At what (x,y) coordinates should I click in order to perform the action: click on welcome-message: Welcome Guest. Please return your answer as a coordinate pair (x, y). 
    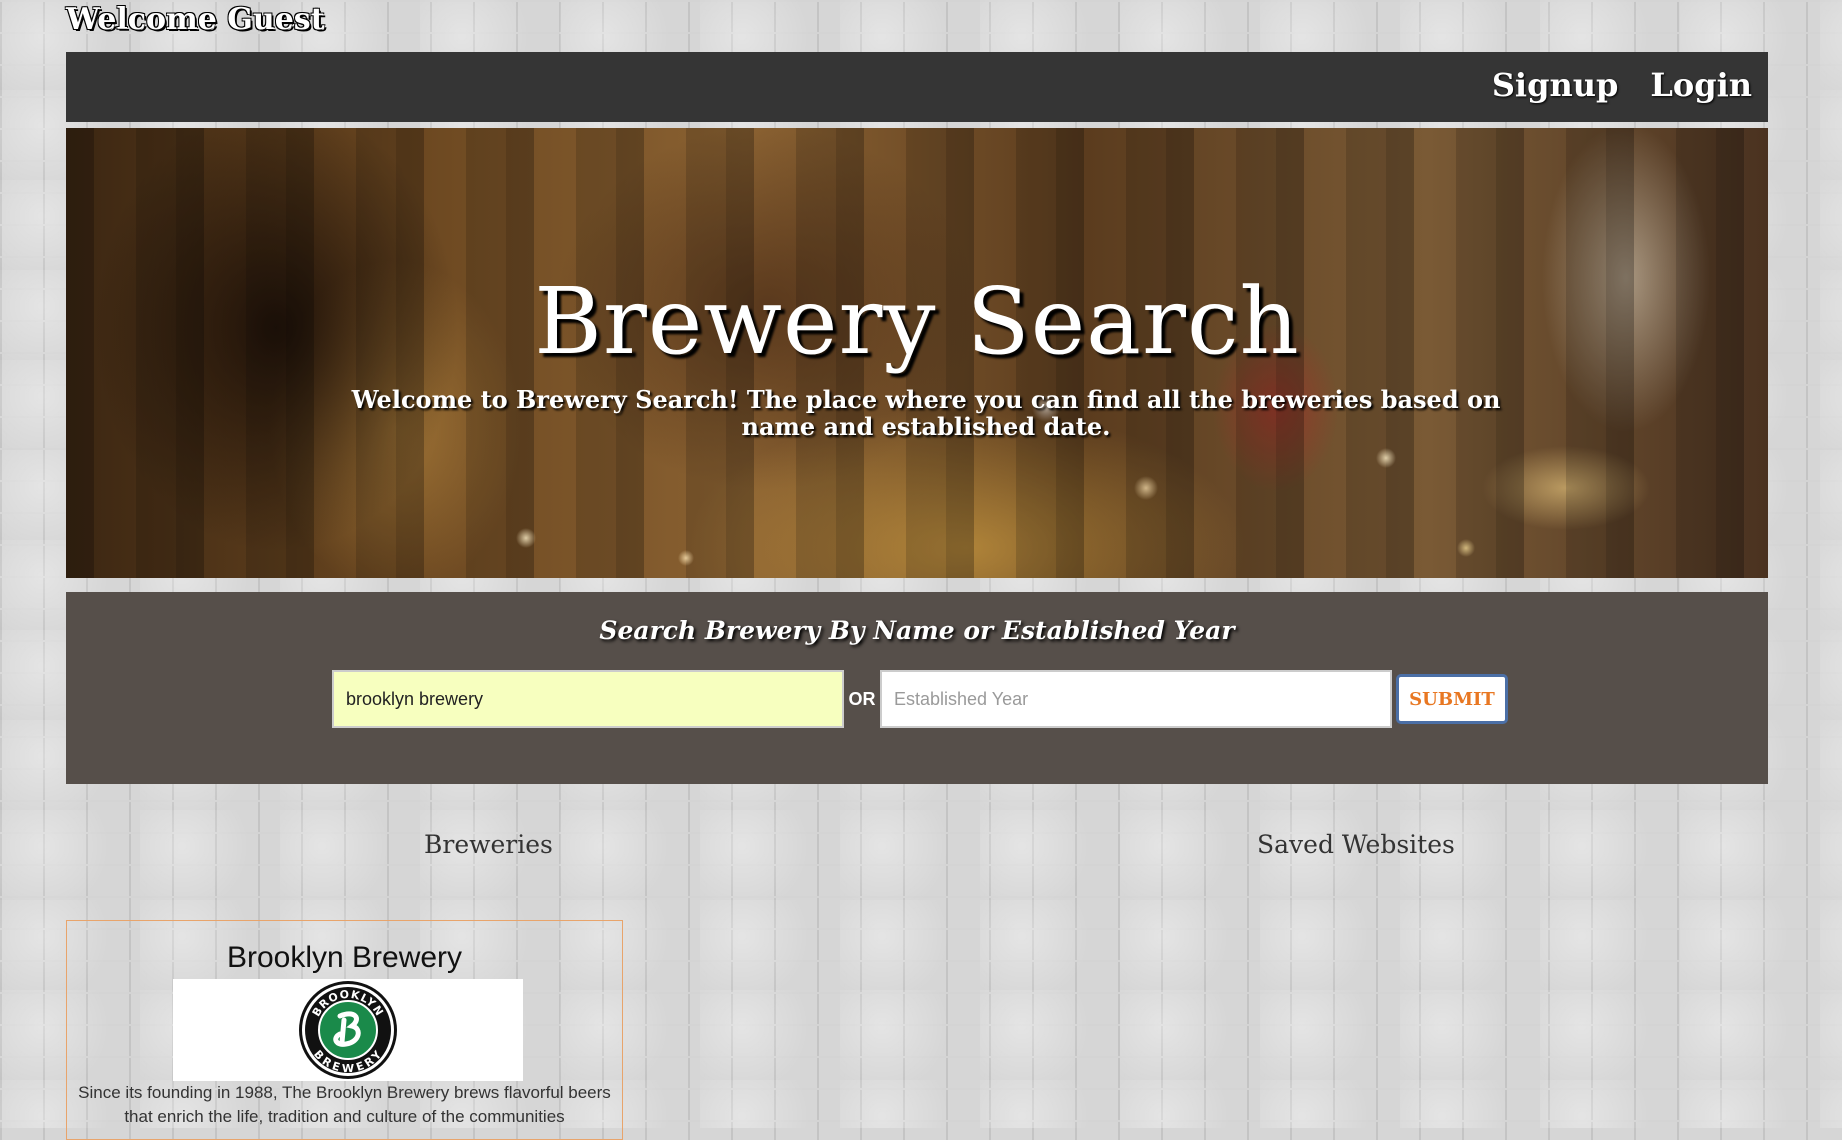
    Looking at the image, I should click on (195, 19).